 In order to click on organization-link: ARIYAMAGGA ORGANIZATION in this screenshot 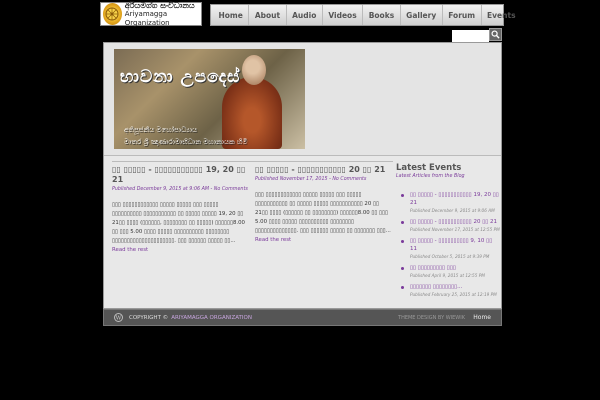, I will do `click(211, 318)`.